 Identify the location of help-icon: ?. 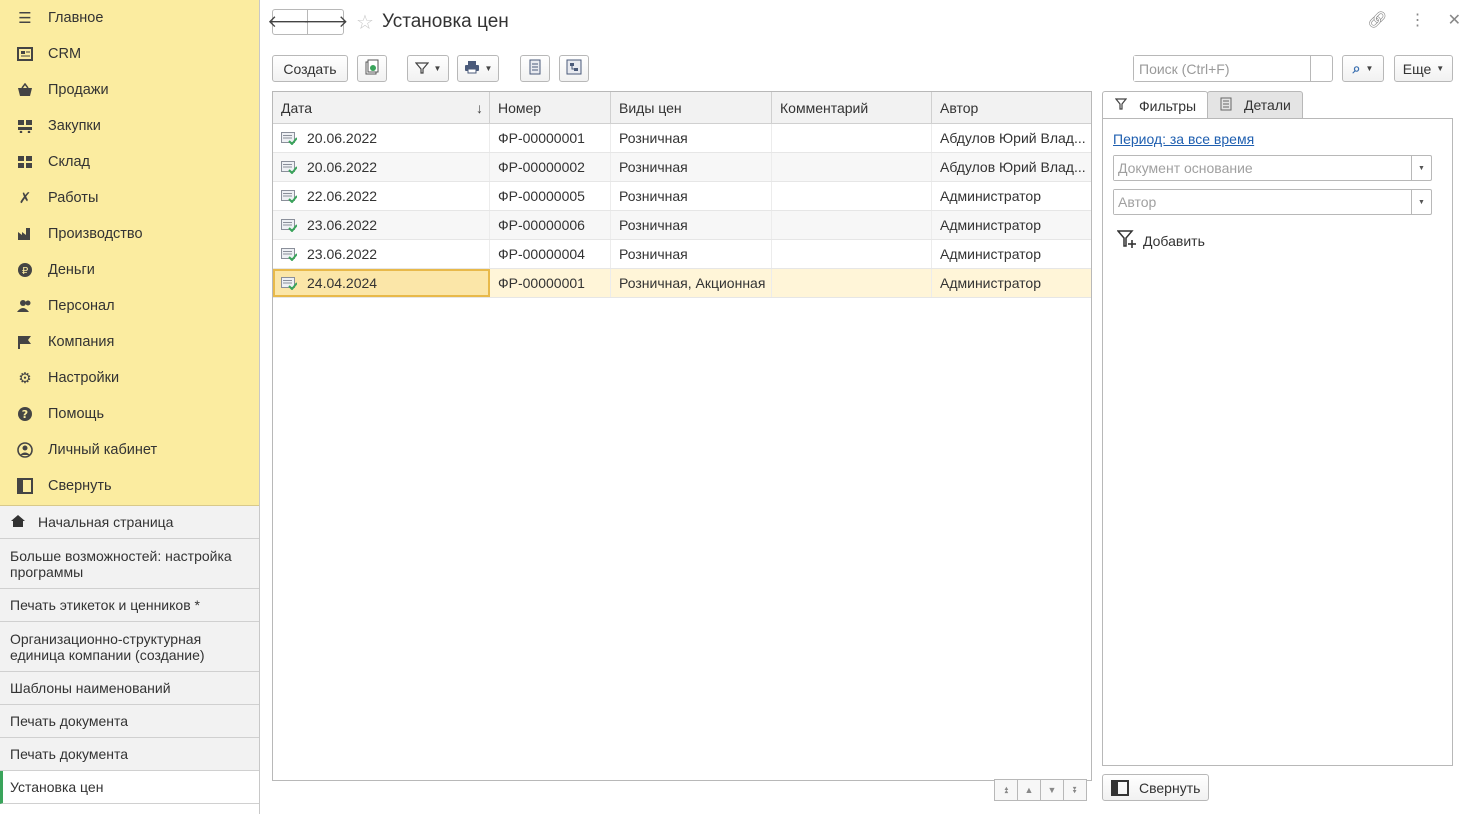
(25, 414).